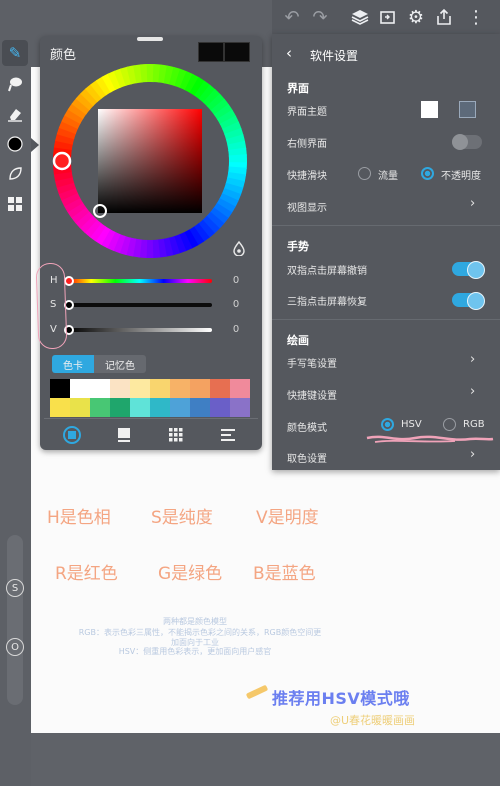 This screenshot has width=500, height=786. What do you see at coordinates (15, 204) in the screenshot?
I see `gallery-icon` at bounding box center [15, 204].